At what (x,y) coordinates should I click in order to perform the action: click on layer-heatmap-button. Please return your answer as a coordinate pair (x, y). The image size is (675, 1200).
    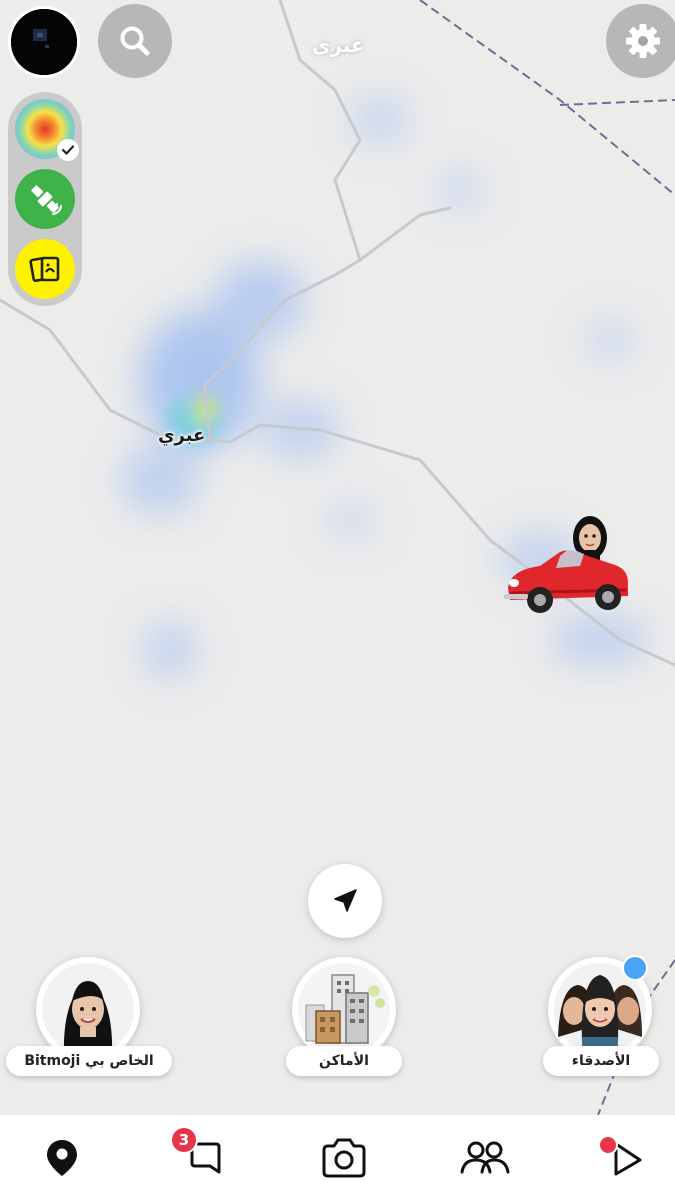
    Looking at the image, I should click on (47, 130).